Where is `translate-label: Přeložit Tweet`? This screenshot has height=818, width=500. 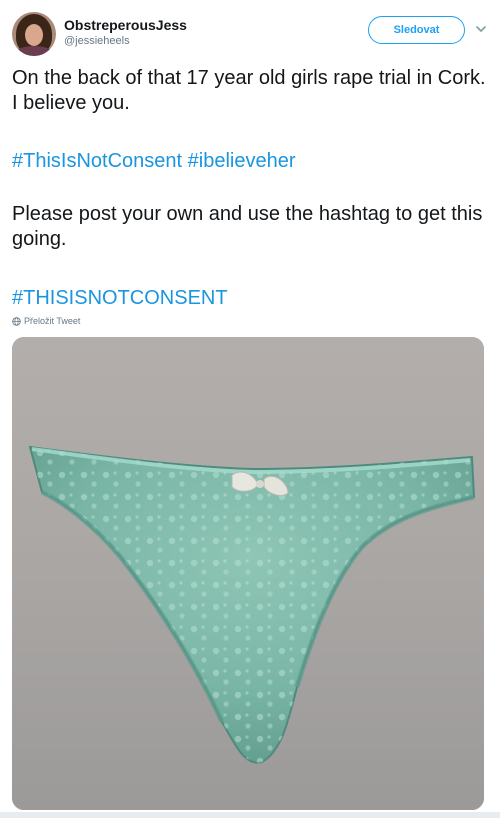
translate-label: Přeložit Tweet is located at coordinates (52, 321).